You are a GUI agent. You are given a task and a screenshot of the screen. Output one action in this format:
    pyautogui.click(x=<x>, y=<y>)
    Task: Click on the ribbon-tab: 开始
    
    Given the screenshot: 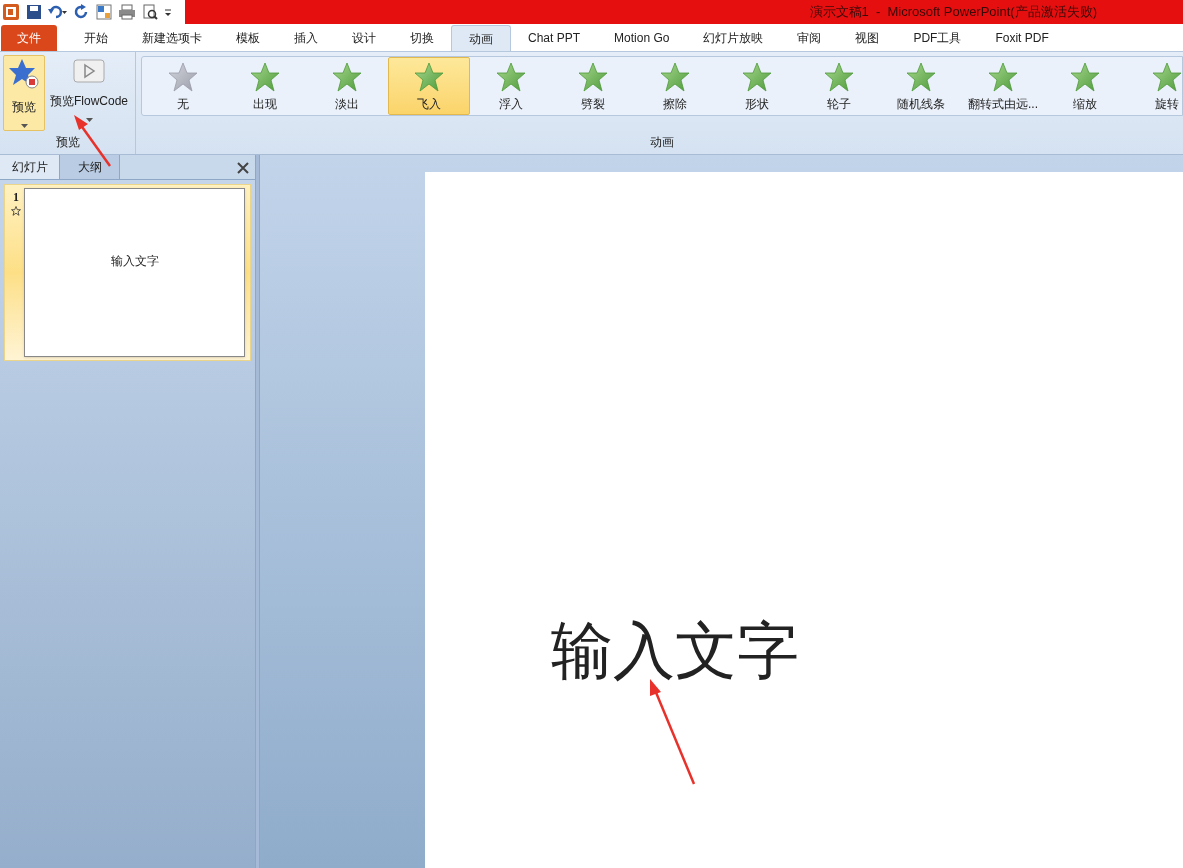 What is the action you would take?
    pyautogui.click(x=96, y=38)
    